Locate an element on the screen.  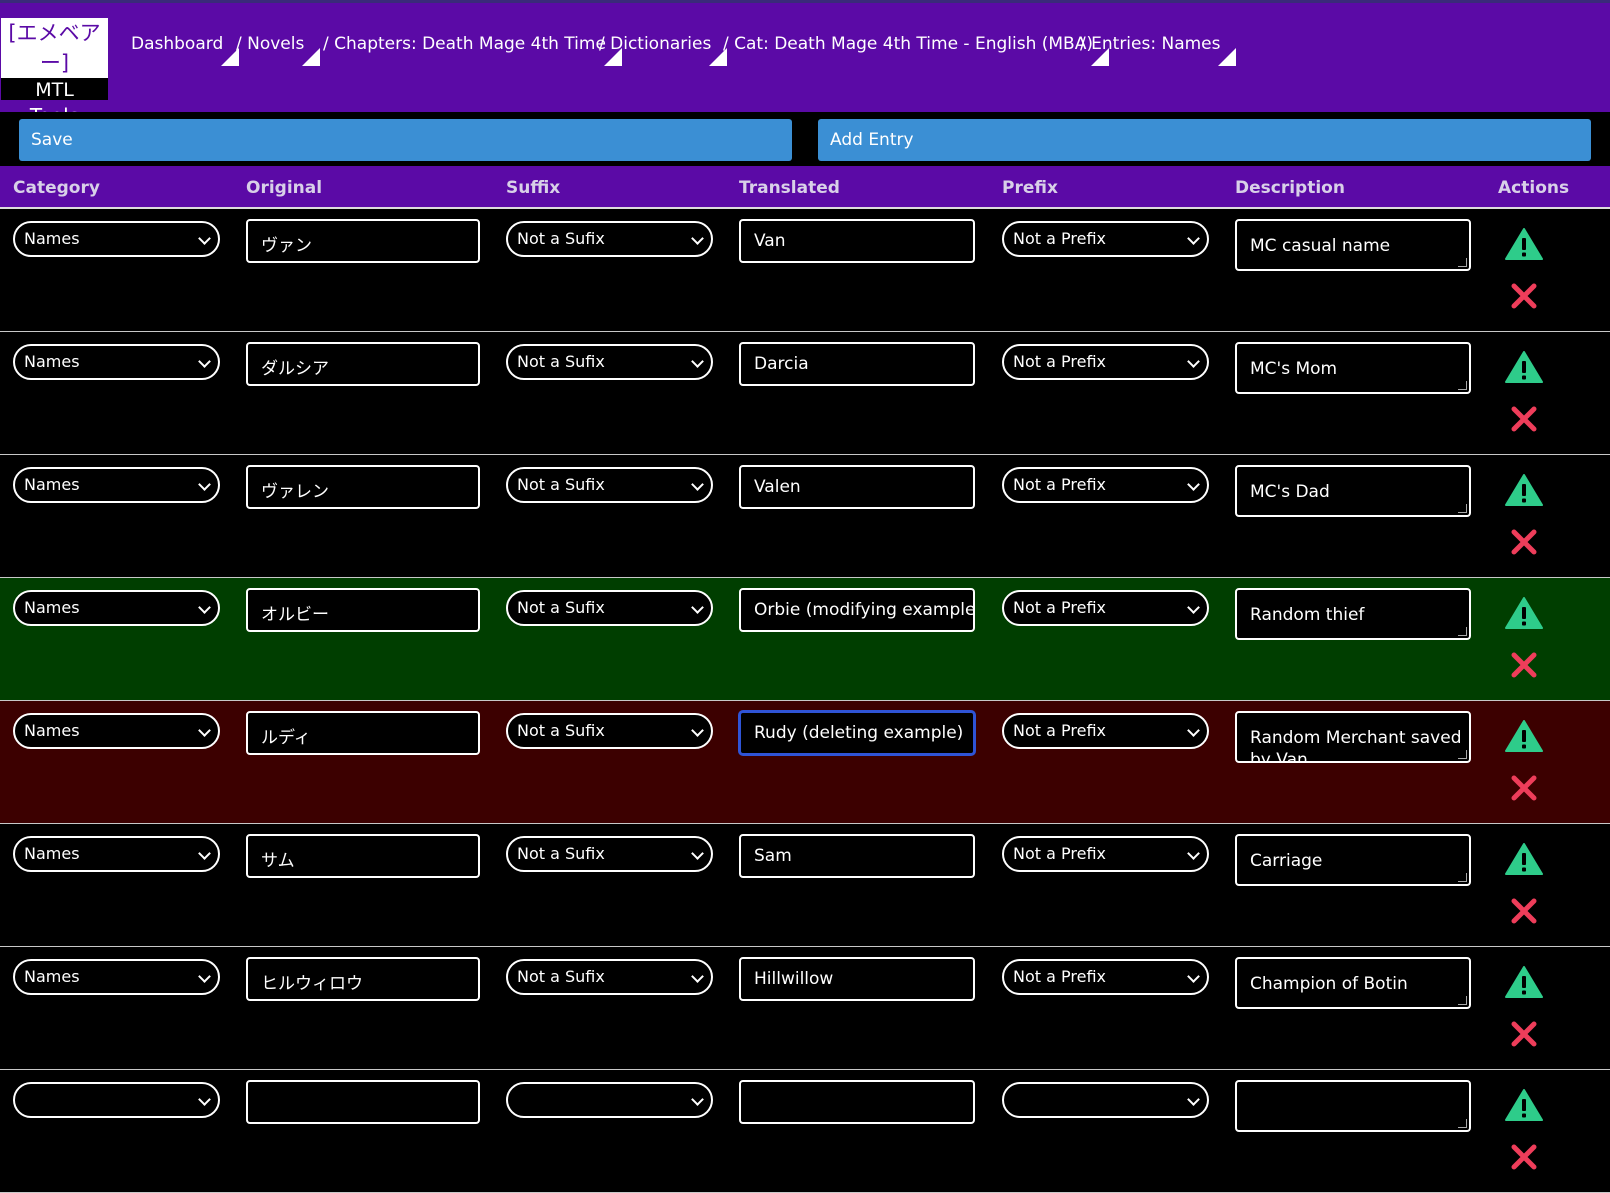
original-input: ヒルウィロウ is located at coordinates (363, 979).